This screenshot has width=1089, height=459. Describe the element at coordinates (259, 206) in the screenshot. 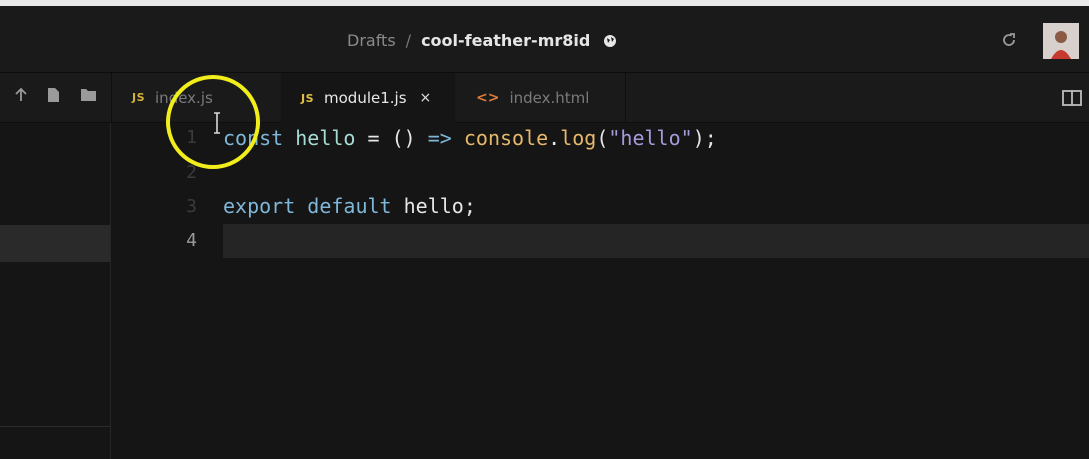

I see `keyword-token: export` at that location.